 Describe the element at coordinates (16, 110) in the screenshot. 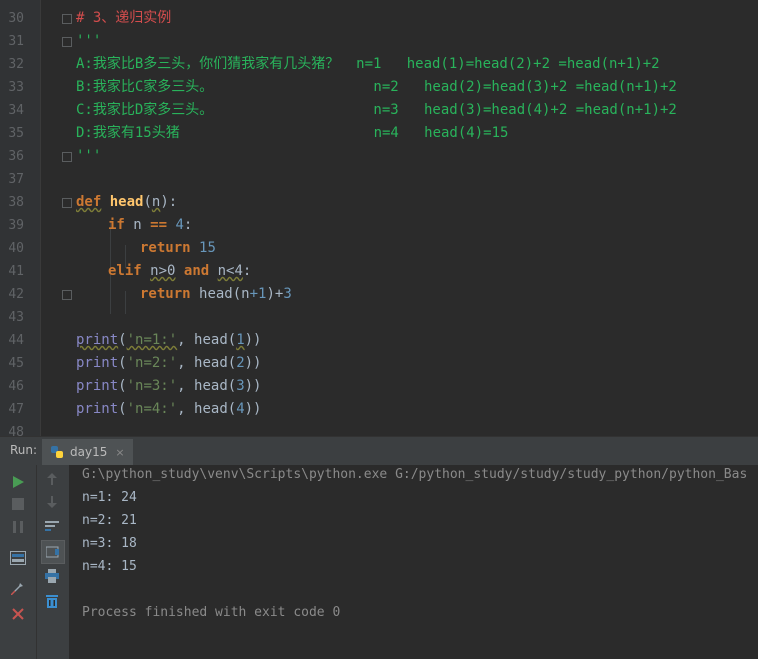

I see `line-number: 34` at that location.